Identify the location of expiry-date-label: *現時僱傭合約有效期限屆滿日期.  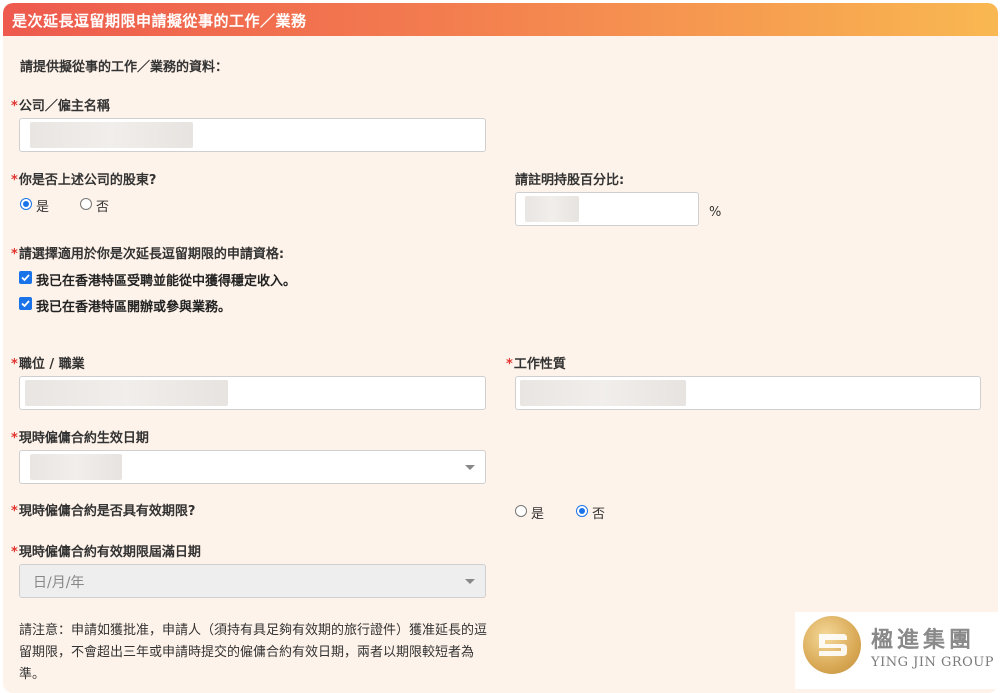
(106, 552).